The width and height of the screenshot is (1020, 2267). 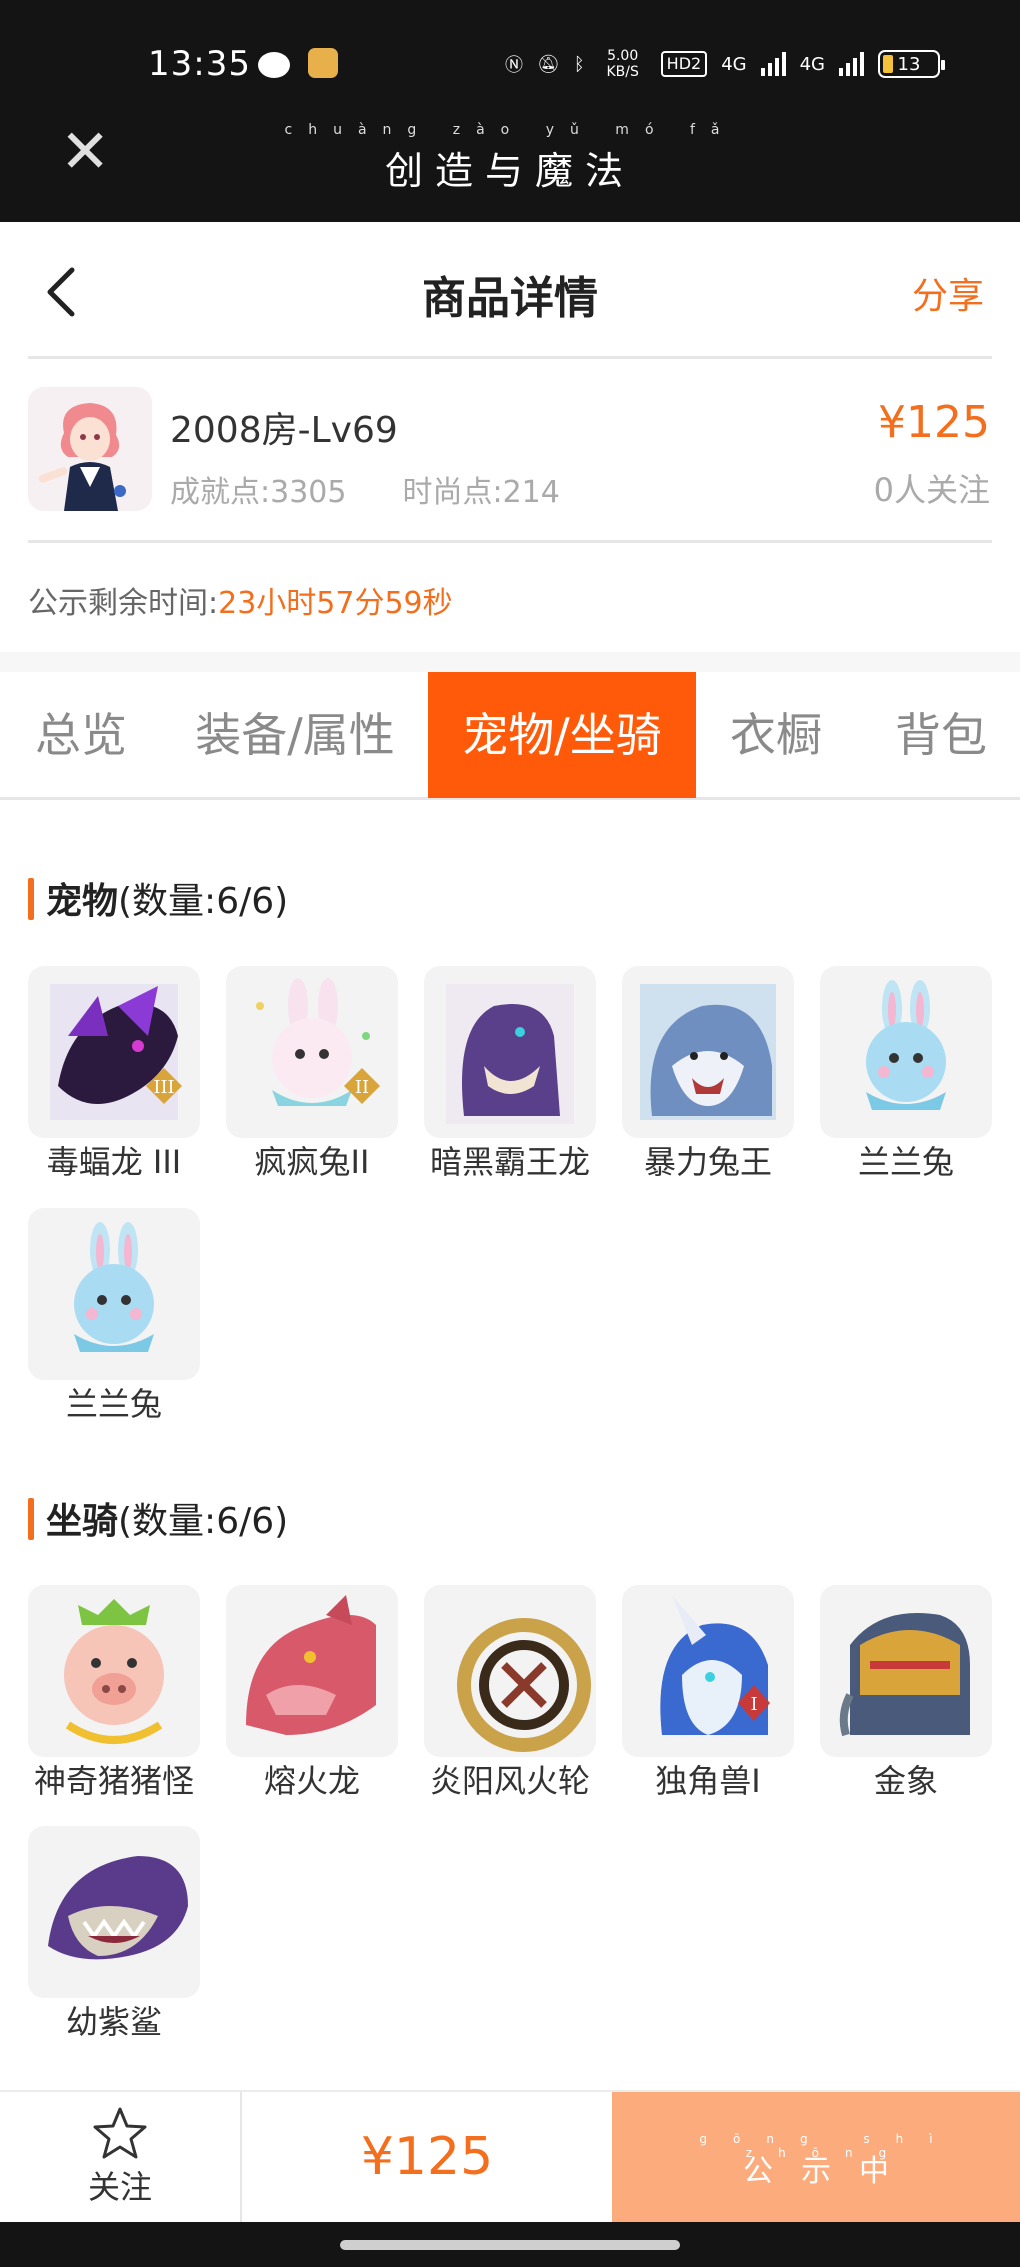 I want to click on mount-item: 幼紫鲨, so click(x=114, y=1935).